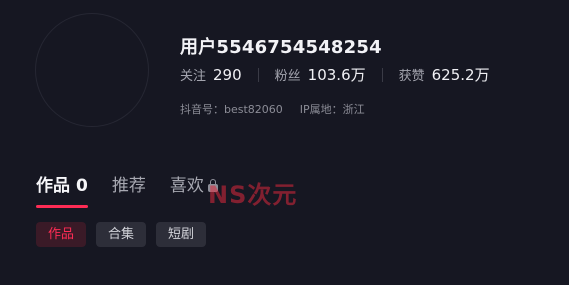 The width and height of the screenshot is (569, 285). Describe the element at coordinates (332, 109) in the screenshot. I see `ip-location: IP属地：浙江` at that location.